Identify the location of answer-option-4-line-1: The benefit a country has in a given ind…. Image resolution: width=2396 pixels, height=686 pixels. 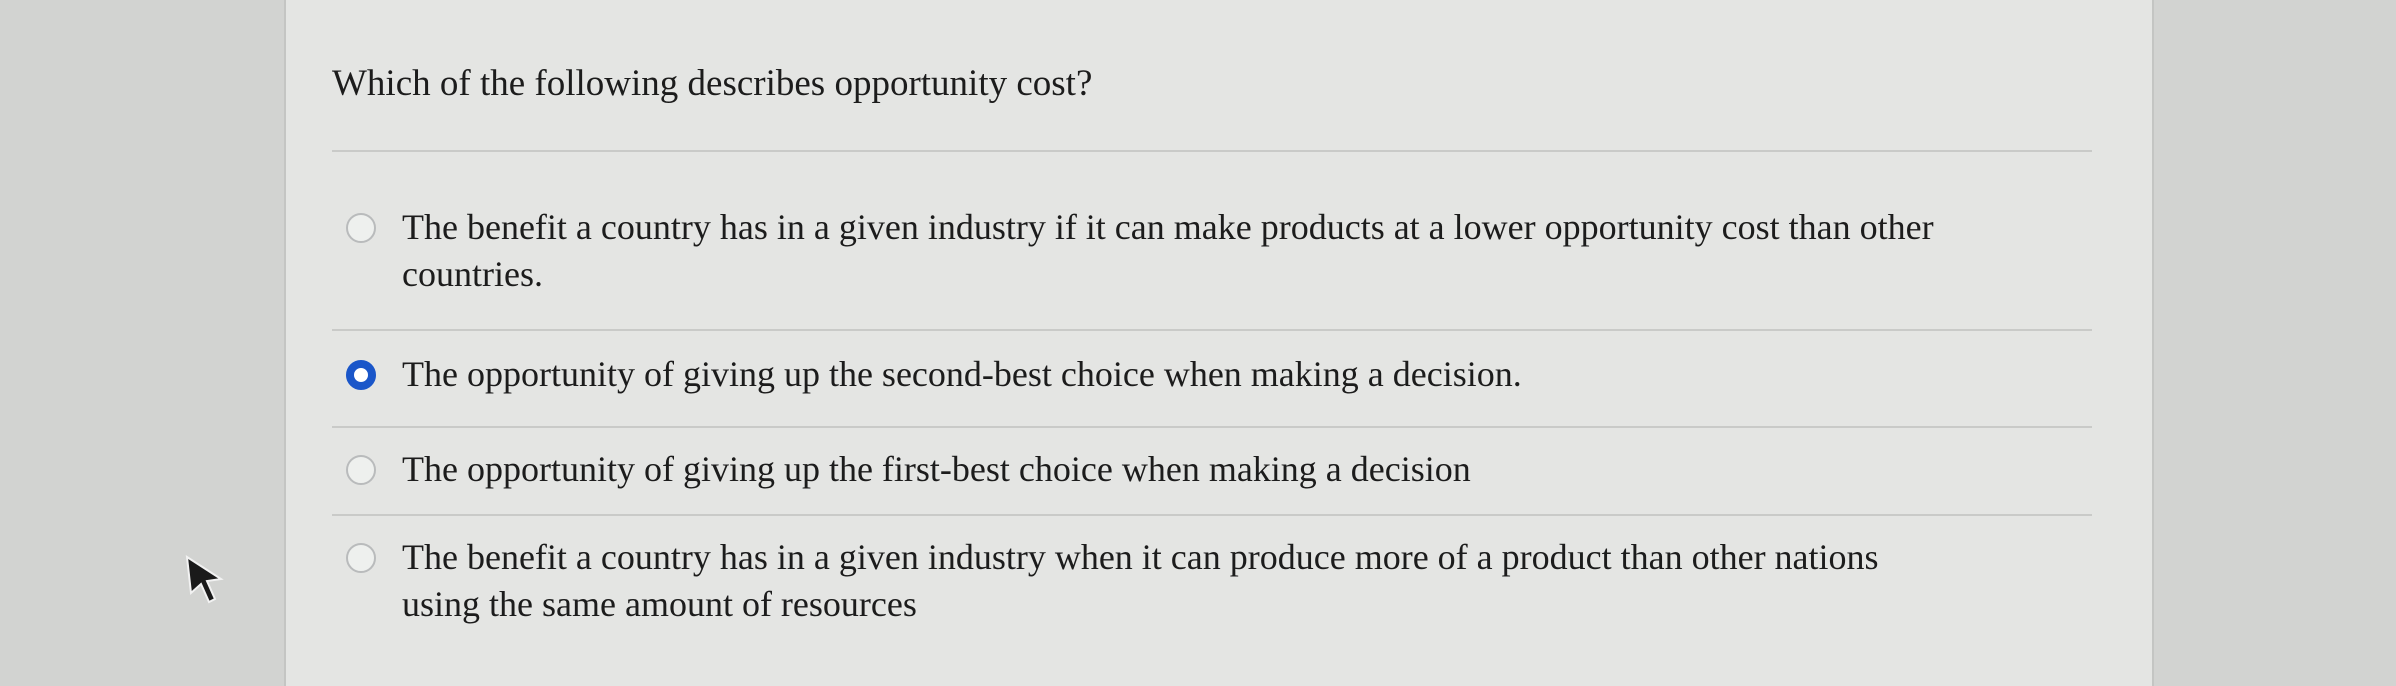
(1140, 557).